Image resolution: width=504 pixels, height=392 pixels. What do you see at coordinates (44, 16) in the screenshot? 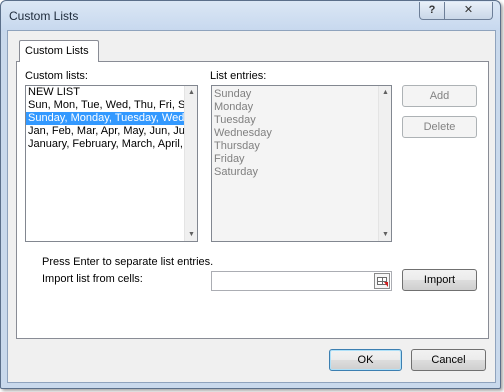
I see `window-title: Custom Lists` at bounding box center [44, 16].